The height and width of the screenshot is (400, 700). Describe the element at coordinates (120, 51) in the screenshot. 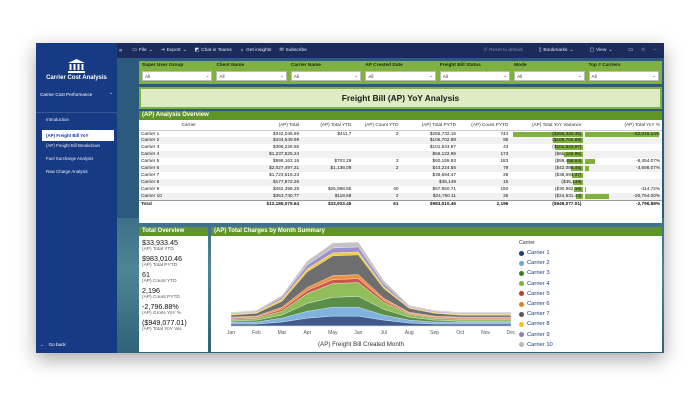

I see `collapse-nav-icon: «` at that location.